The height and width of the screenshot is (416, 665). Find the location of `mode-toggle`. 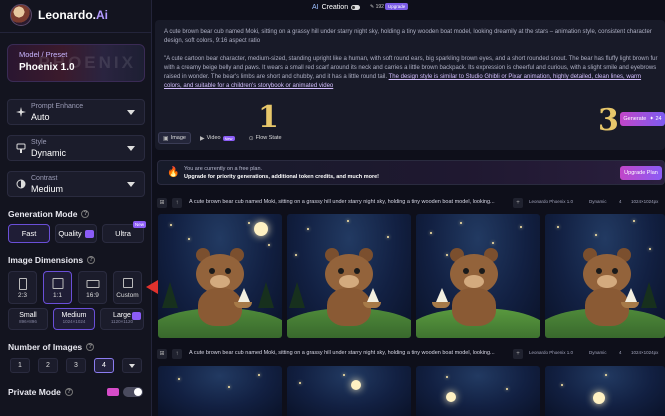

mode-toggle is located at coordinates (356, 7).